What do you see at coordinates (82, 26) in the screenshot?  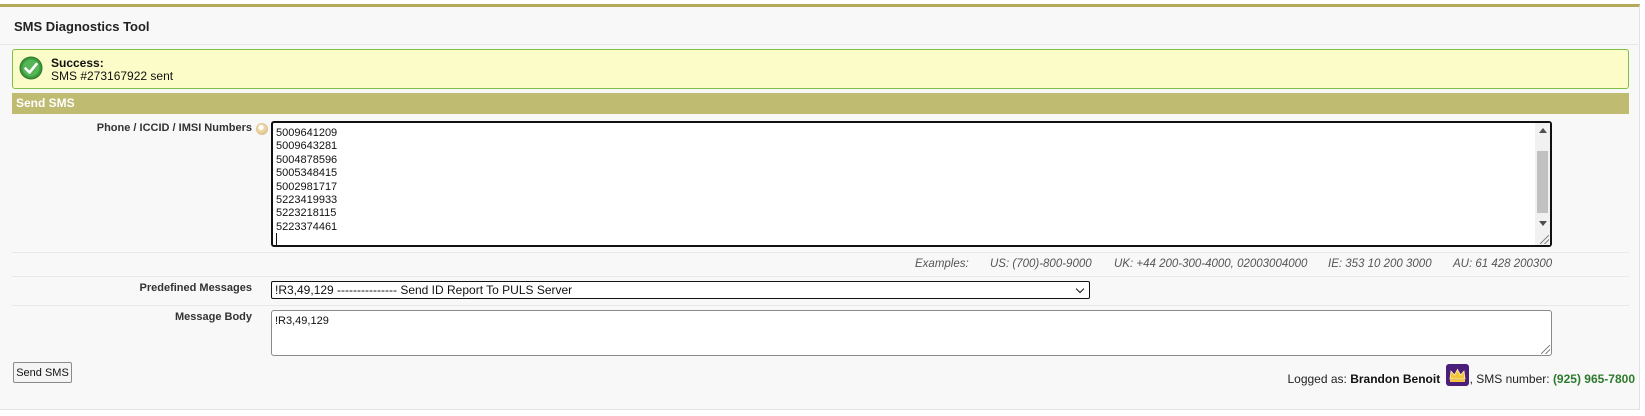 I see `page-title: SMS Diagnostics Tool` at bounding box center [82, 26].